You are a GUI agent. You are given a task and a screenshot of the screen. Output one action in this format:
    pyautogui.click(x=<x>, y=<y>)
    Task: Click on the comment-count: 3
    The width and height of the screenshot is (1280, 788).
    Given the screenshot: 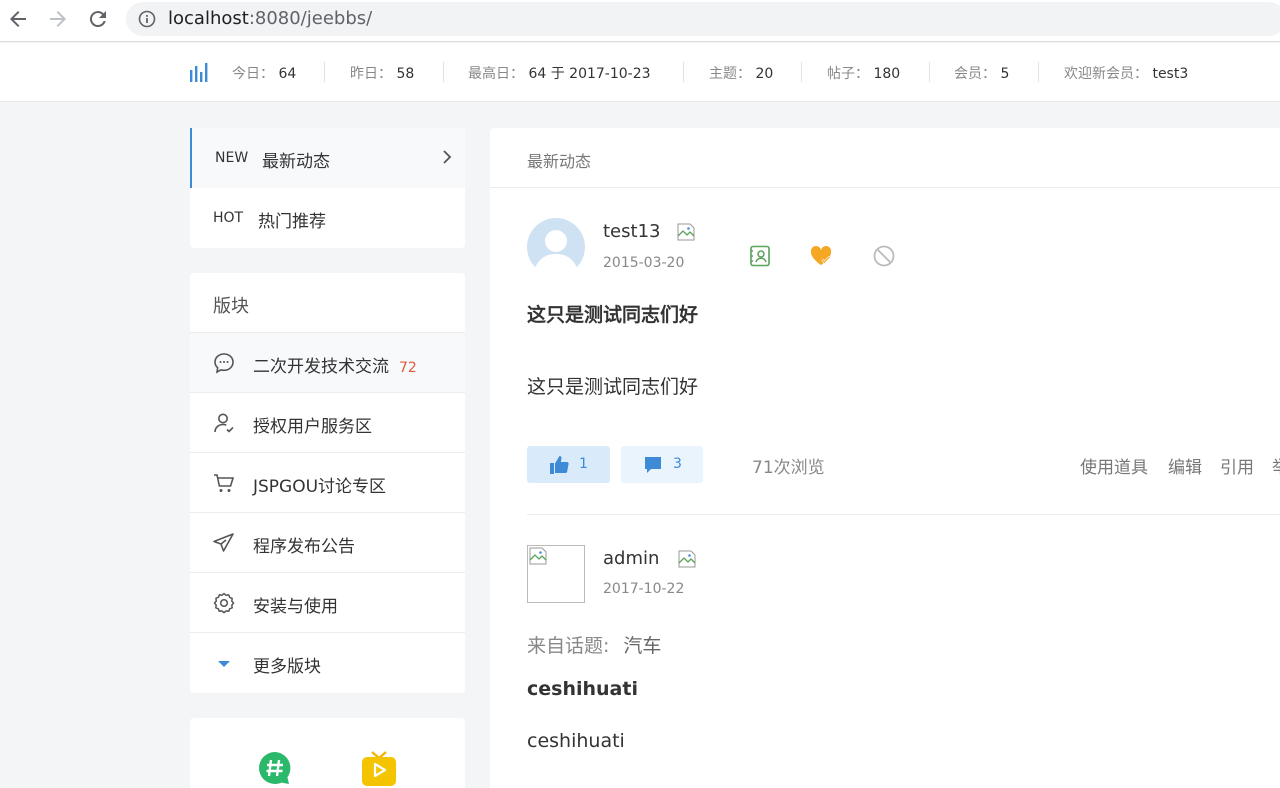 What is the action you would take?
    pyautogui.click(x=677, y=464)
    